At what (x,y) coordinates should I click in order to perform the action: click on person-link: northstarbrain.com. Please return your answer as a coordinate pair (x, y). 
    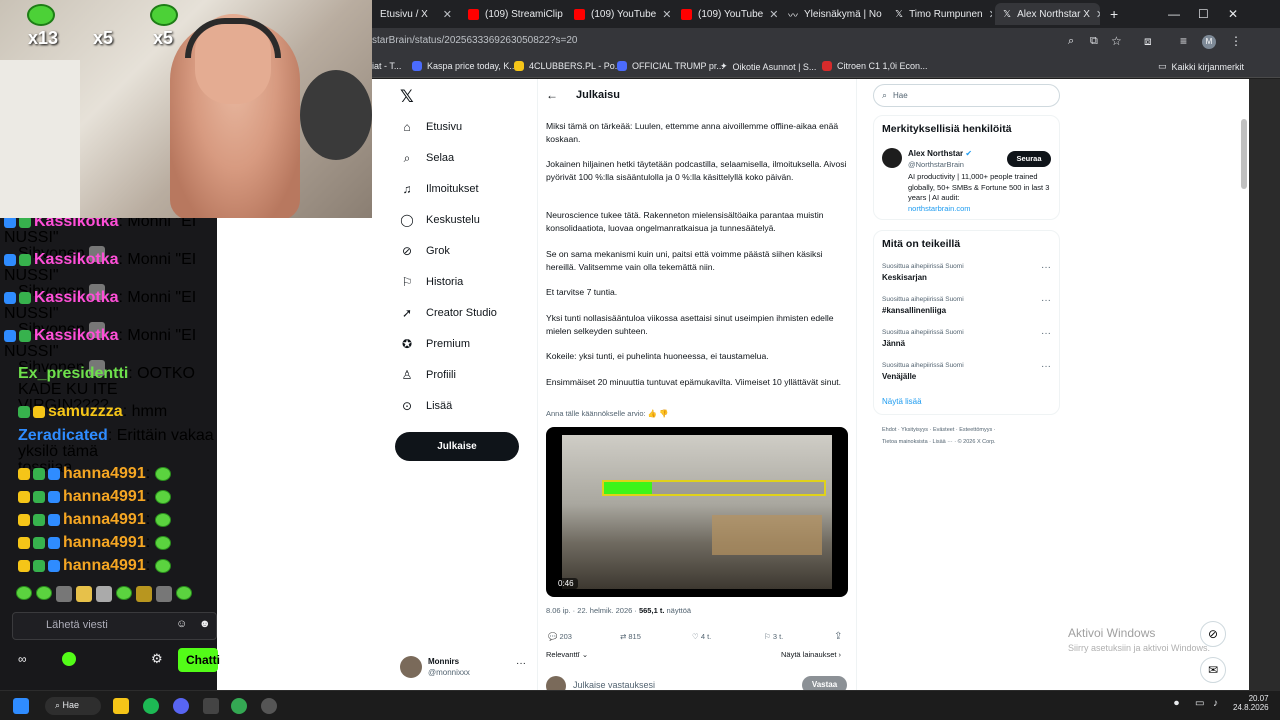
    Looking at the image, I should click on (939, 208).